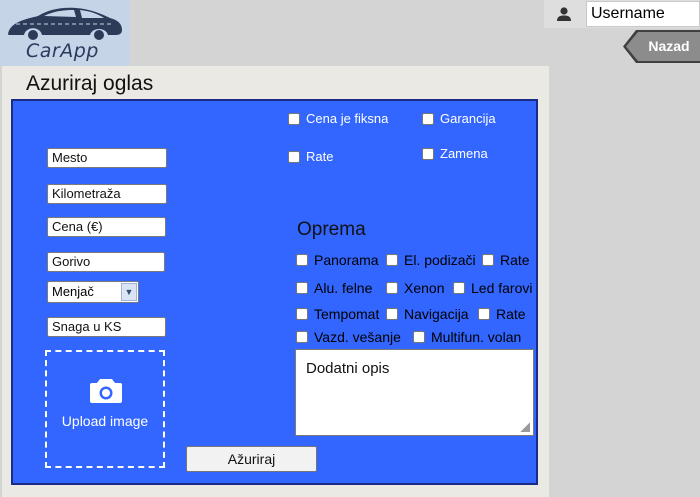  I want to click on snaga-input: Snaga u KS, so click(106, 327).